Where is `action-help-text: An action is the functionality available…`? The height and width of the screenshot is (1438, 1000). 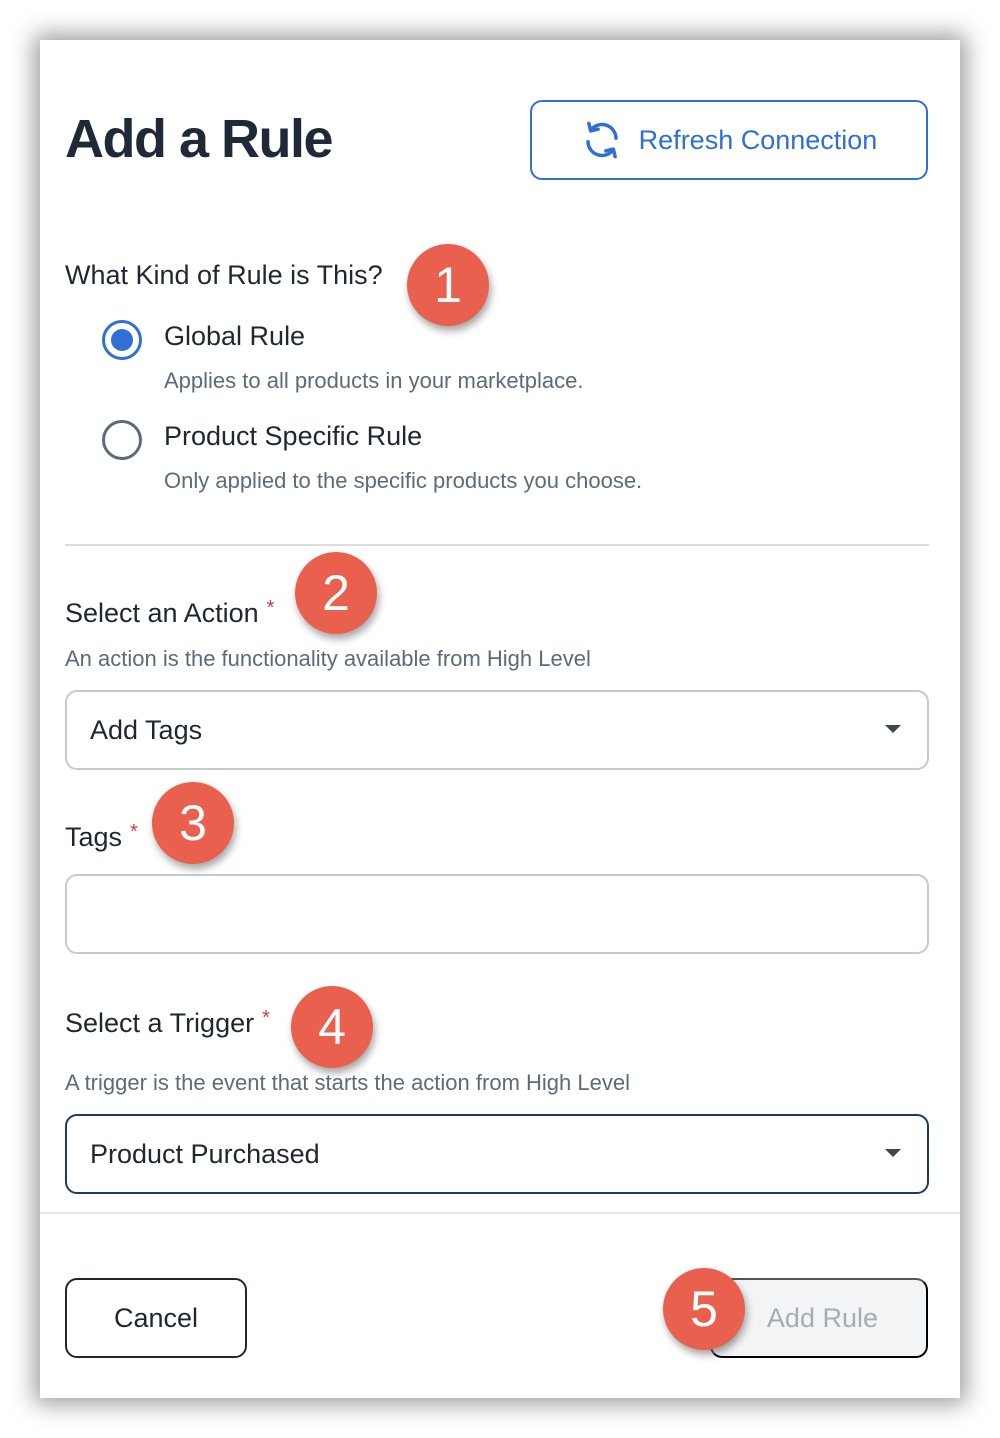
action-help-text: An action is the functionality available… is located at coordinates (328, 658).